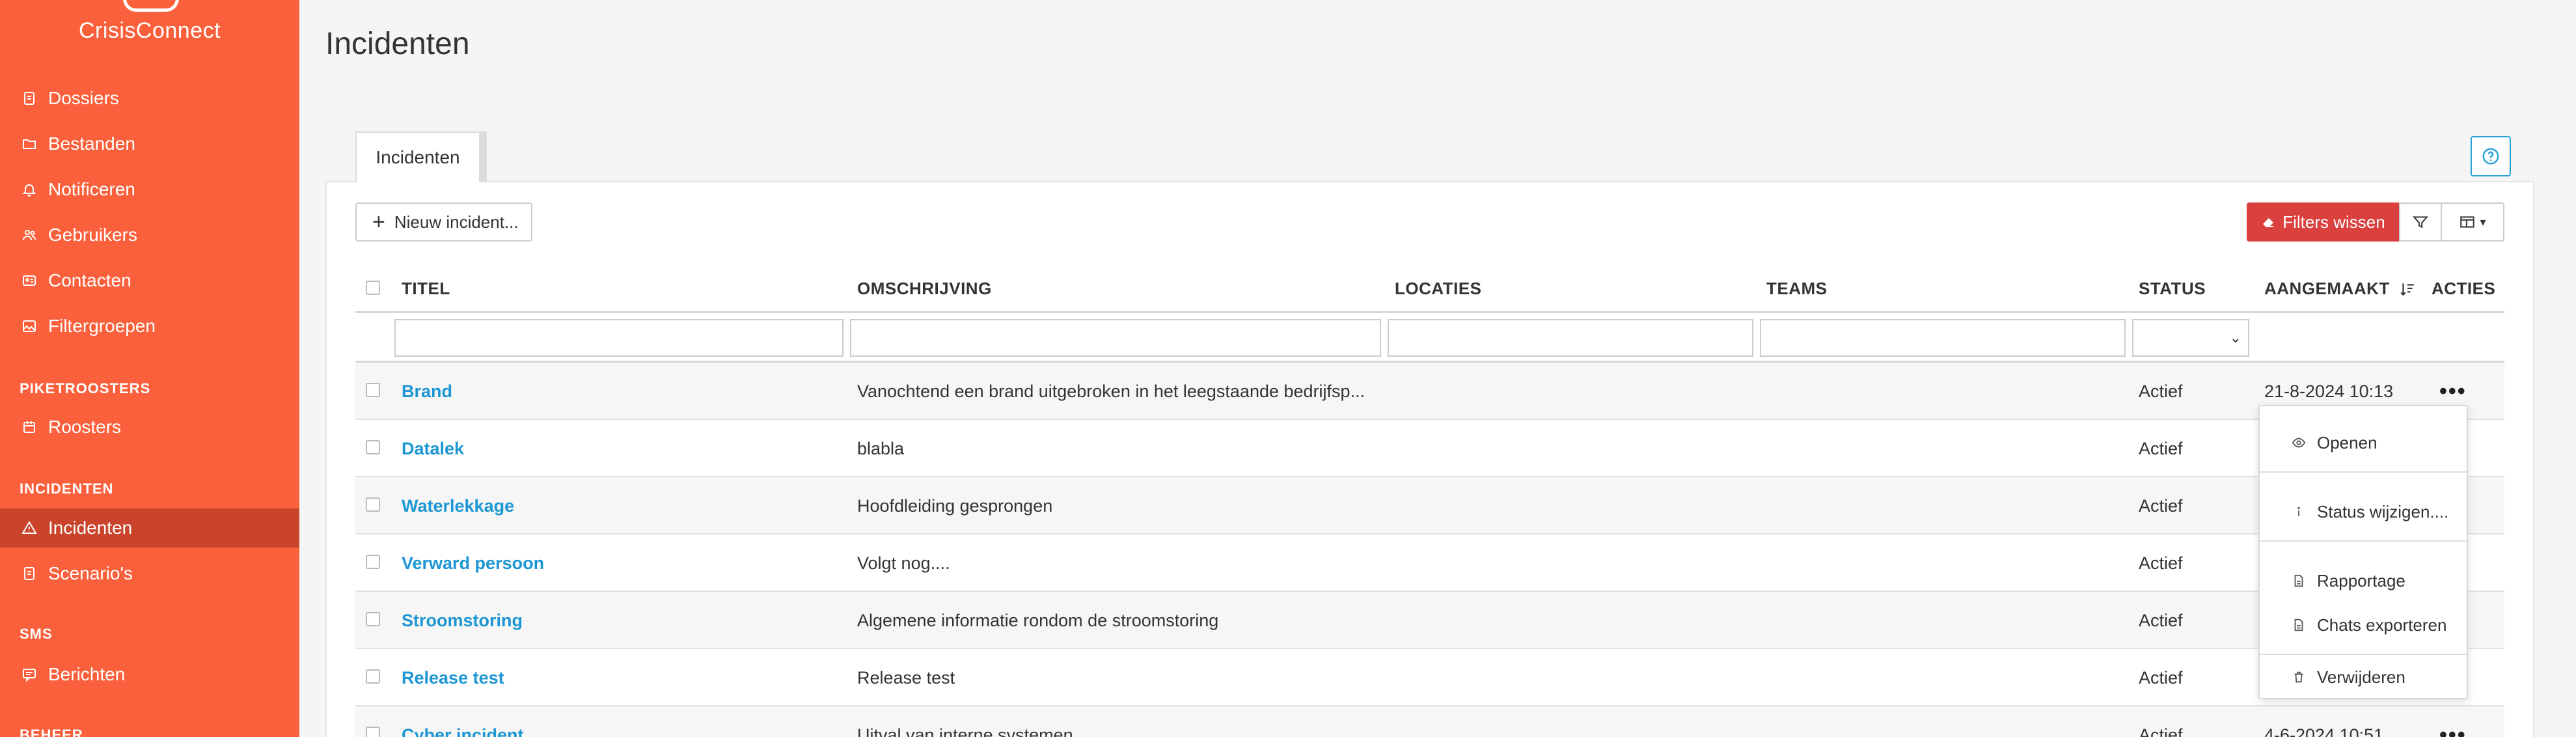 The image size is (2576, 737). I want to click on menu-item-label: Verwijderen, so click(2361, 677).